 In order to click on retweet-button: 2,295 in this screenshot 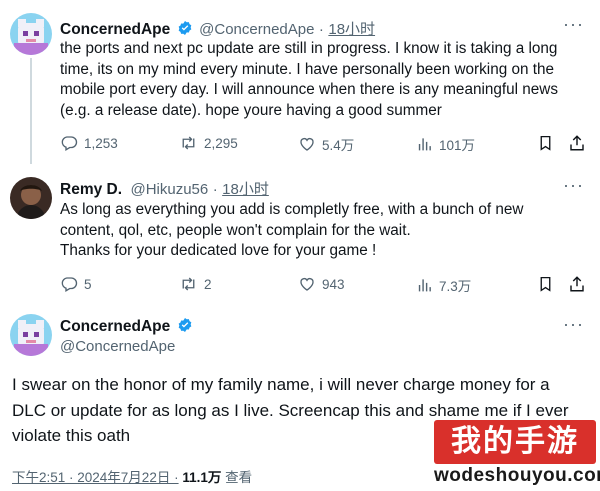, I will do `click(208, 143)`.